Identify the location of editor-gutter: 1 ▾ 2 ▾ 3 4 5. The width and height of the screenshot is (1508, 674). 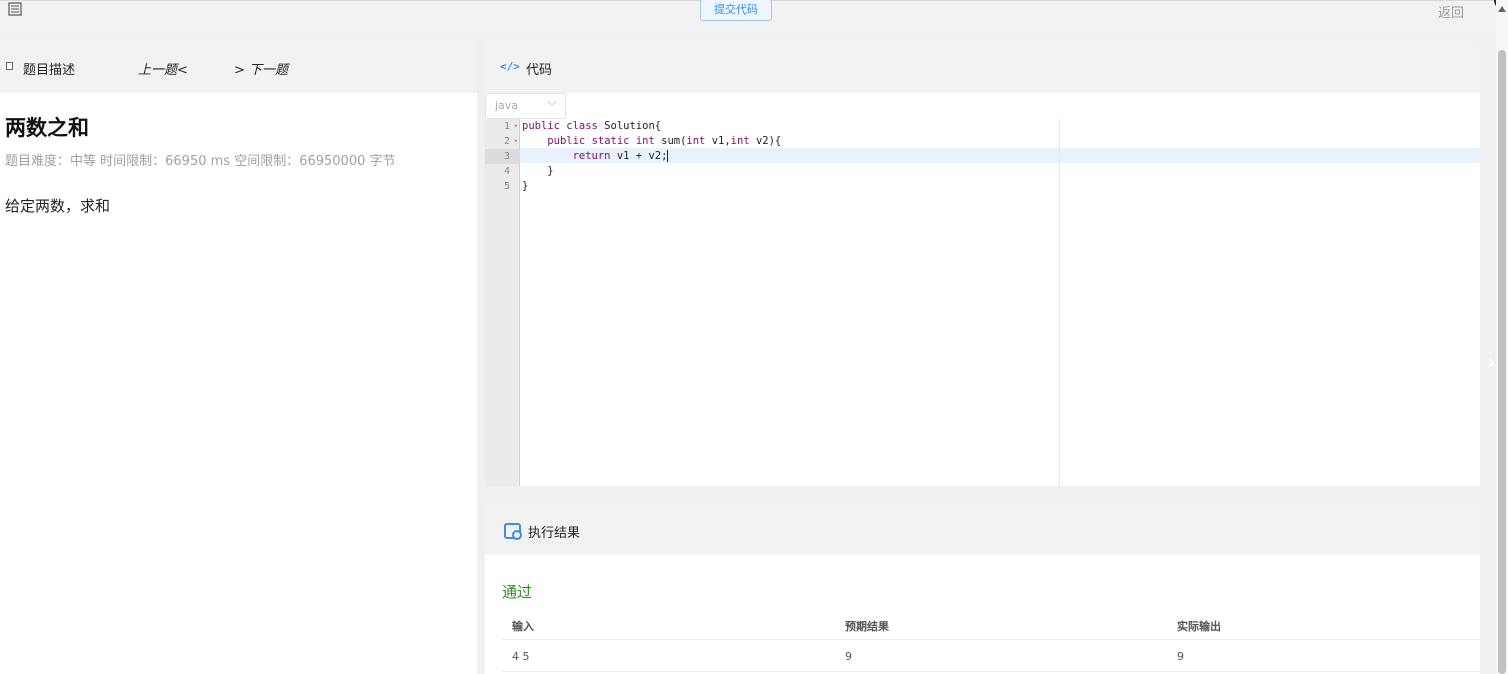
(502, 302).